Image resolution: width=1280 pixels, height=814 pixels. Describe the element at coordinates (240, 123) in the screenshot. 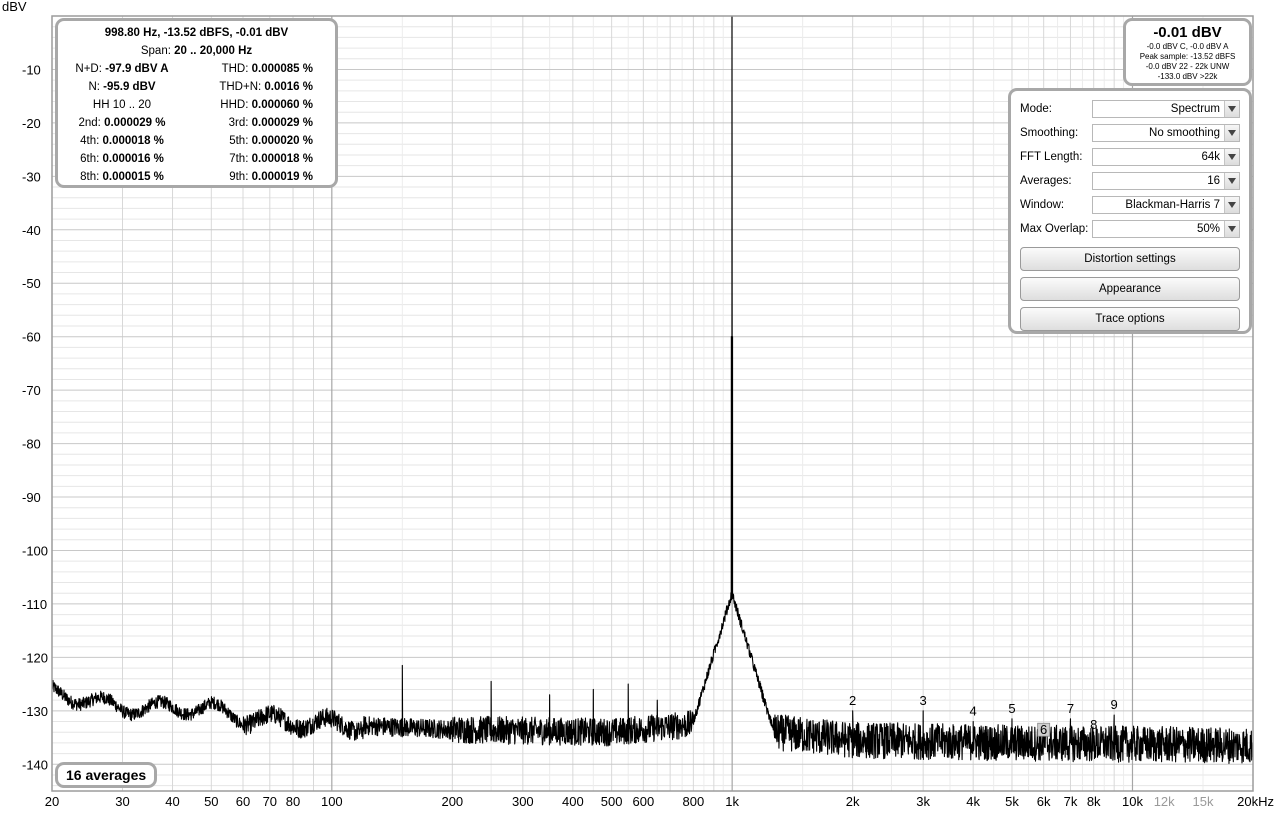

I see `stat-label: 3rd:` at that location.